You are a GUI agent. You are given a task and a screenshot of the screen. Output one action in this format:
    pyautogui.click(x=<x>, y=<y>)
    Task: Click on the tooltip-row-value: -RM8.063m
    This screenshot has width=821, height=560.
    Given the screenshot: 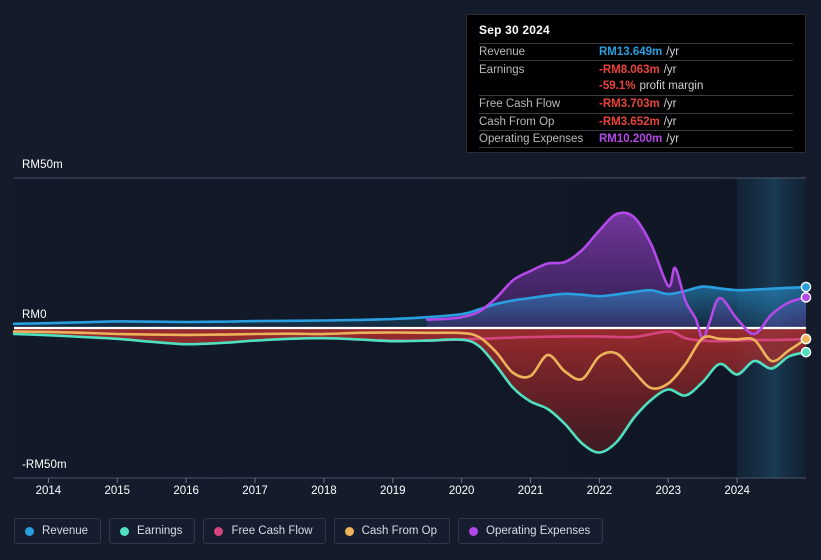 What is the action you would take?
    pyautogui.click(x=629, y=69)
    